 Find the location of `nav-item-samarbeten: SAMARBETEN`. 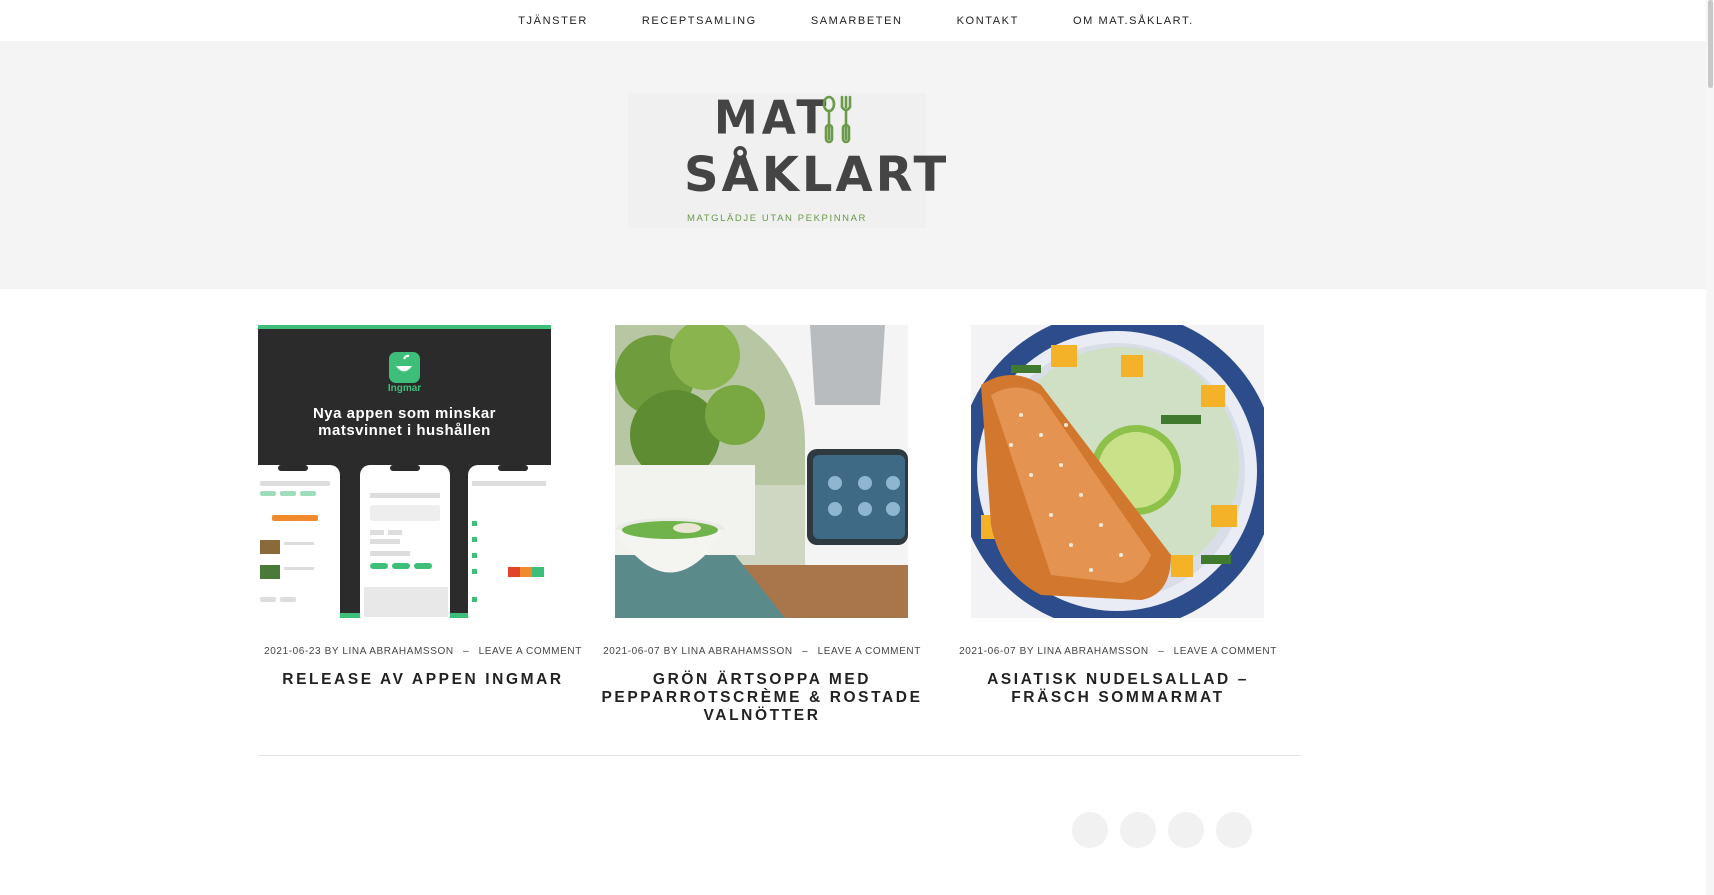

nav-item-samarbeten: SAMARBETEN is located at coordinates (857, 21).